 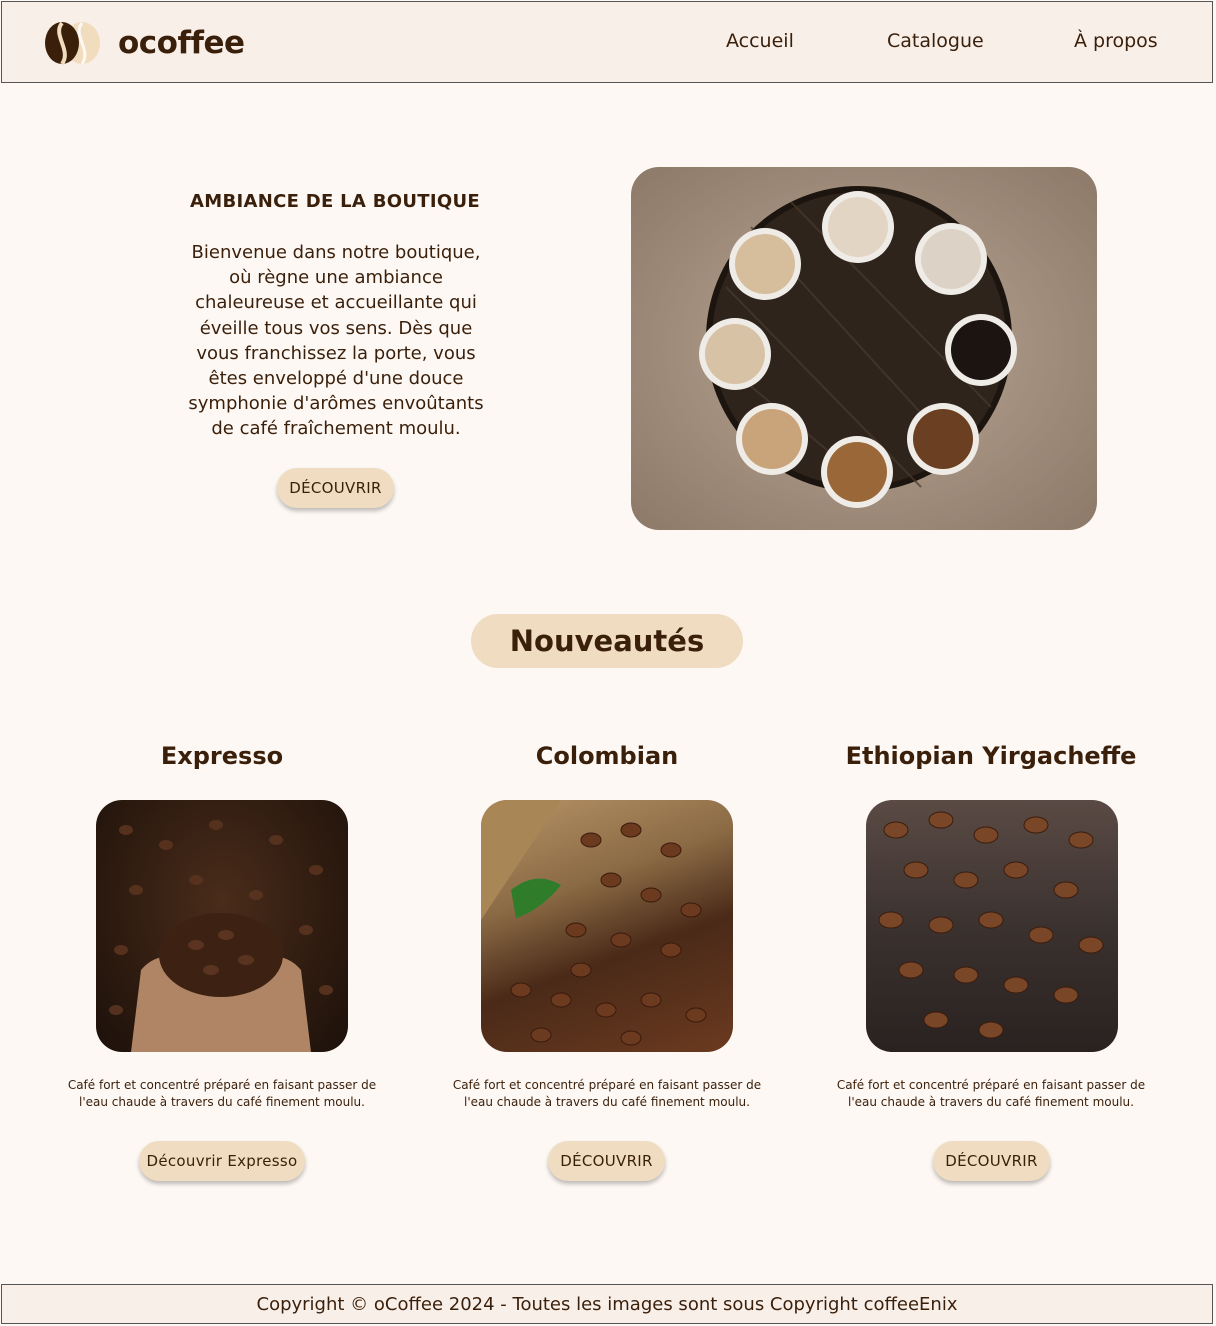 What do you see at coordinates (222, 926) in the screenshot?
I see `expresso-product-image` at bounding box center [222, 926].